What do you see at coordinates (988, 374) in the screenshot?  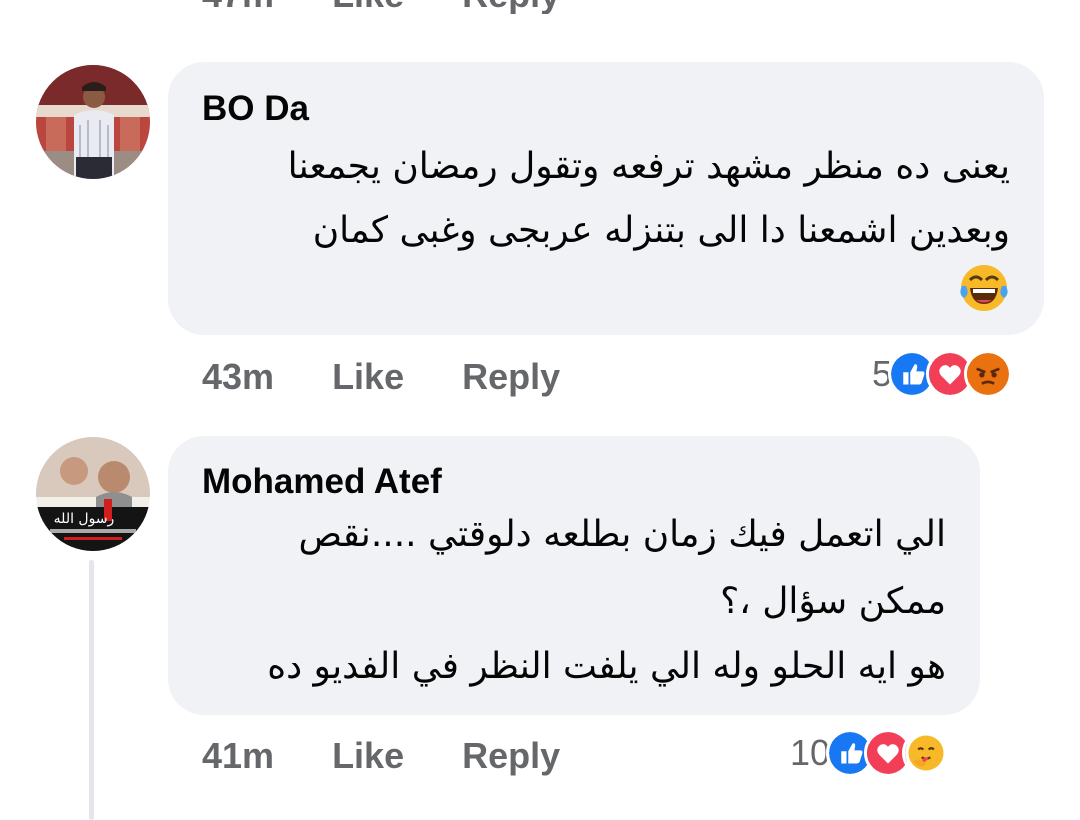 I see `angry-reaction-icon` at bounding box center [988, 374].